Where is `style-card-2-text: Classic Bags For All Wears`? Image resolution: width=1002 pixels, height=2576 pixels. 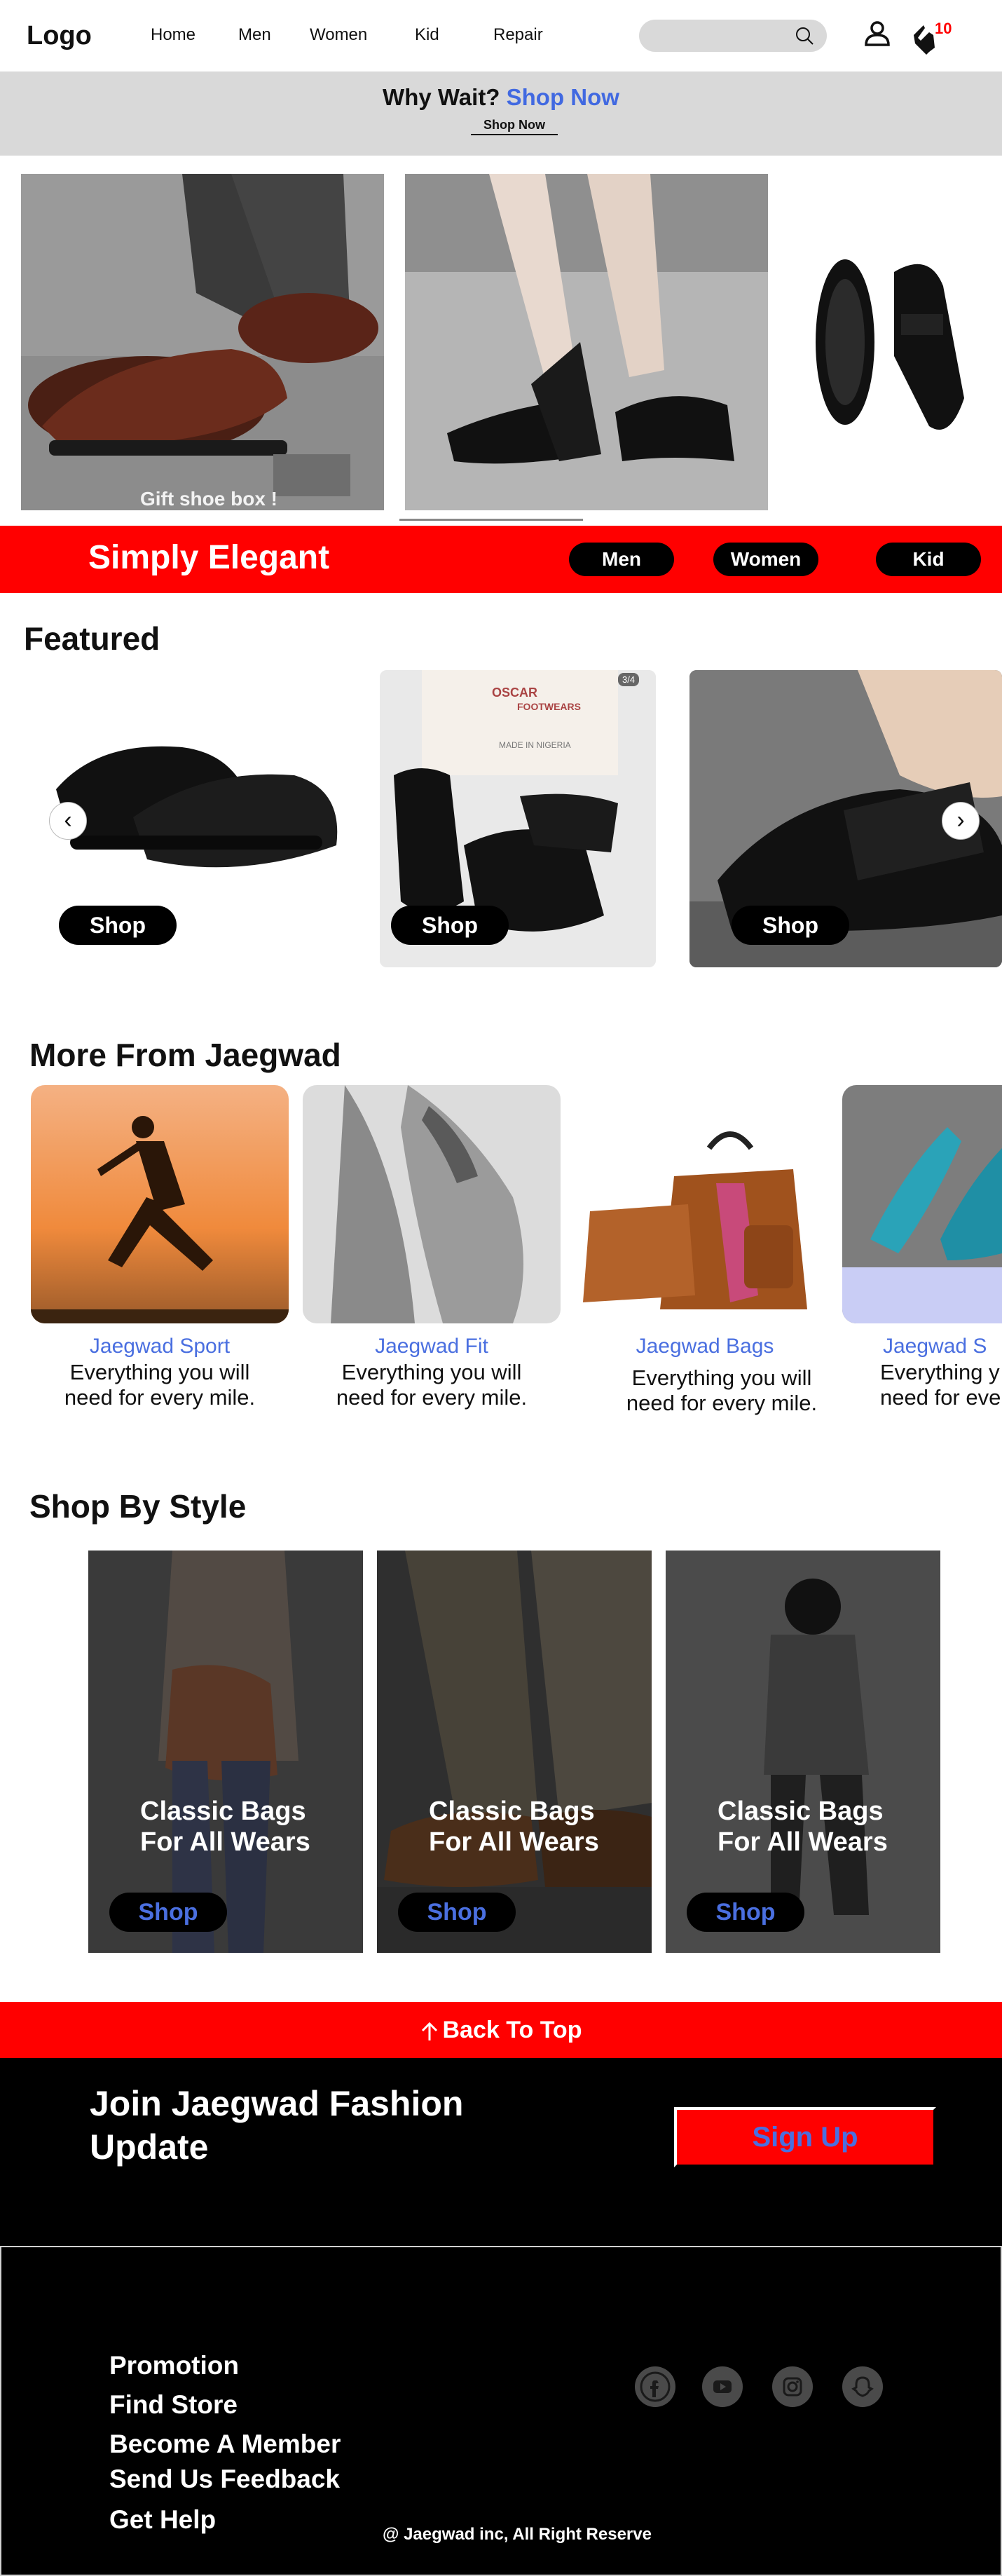
style-card-2-text: Classic Bags For All Wears is located at coordinates (514, 1827).